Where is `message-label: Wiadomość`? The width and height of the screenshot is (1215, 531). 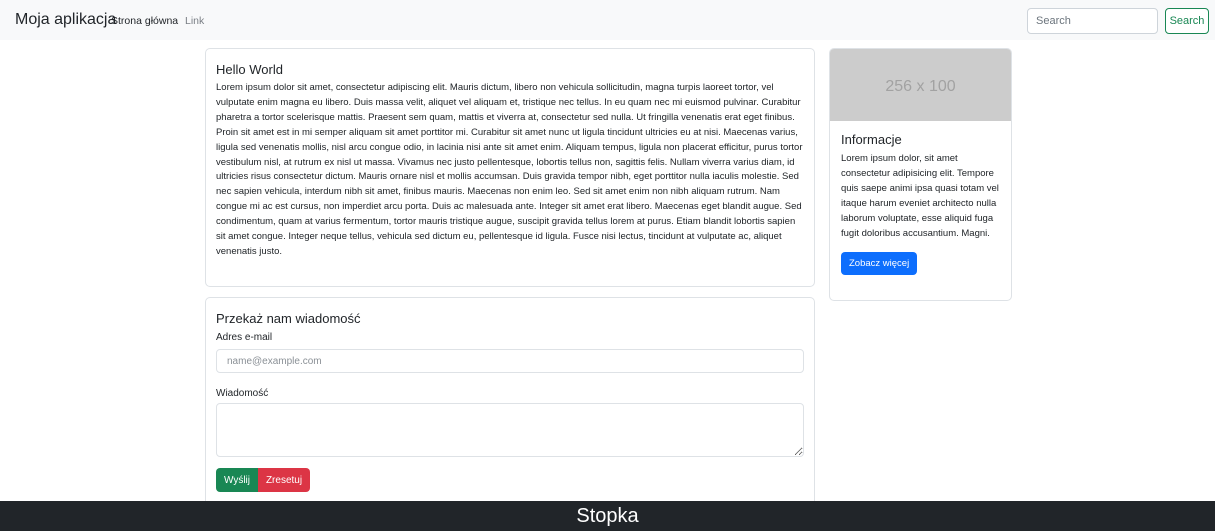
message-label: Wiadomość is located at coordinates (242, 393).